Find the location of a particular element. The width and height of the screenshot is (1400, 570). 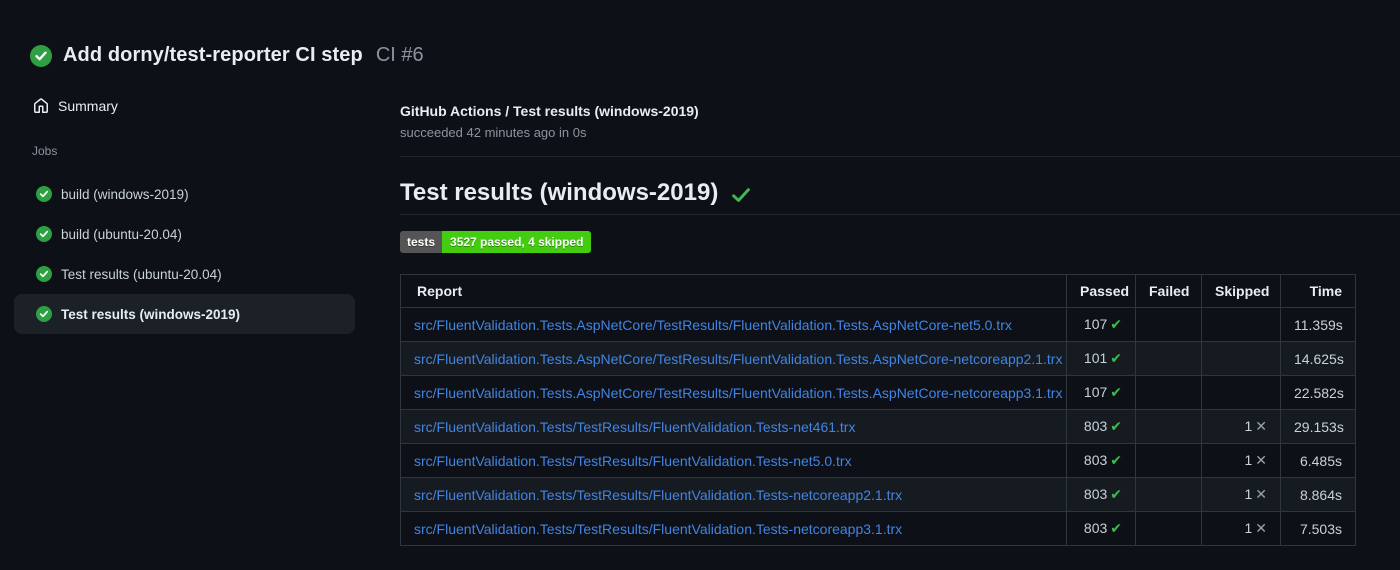

divider is located at coordinates (900, 156).